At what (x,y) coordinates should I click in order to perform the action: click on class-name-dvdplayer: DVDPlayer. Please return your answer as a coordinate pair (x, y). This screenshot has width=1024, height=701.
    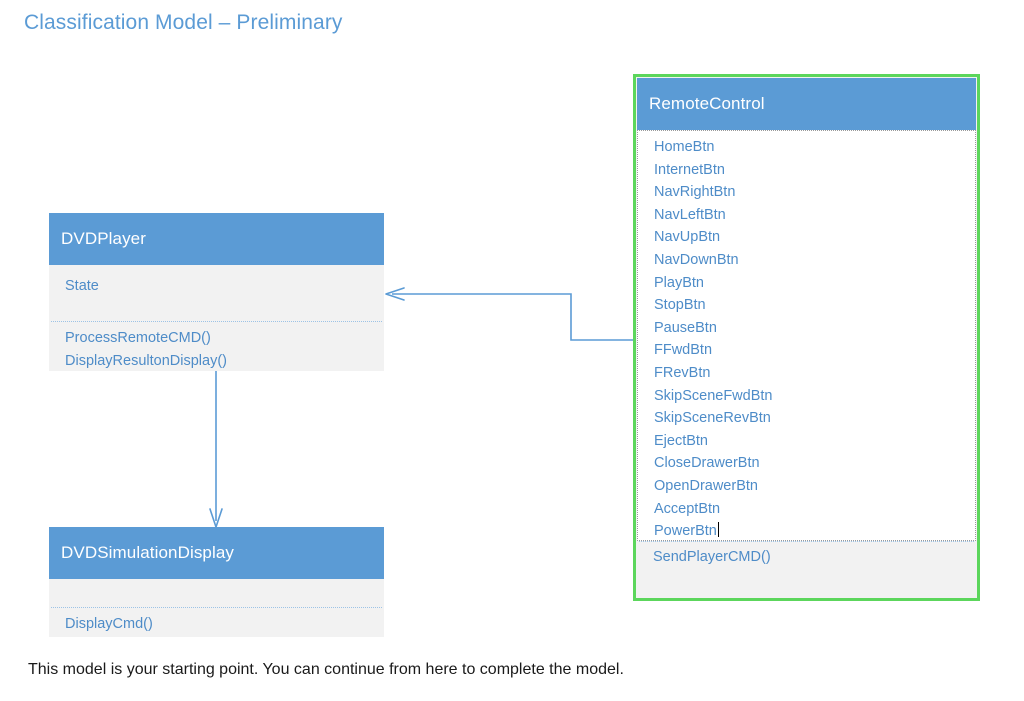
    Looking at the image, I should click on (216, 239).